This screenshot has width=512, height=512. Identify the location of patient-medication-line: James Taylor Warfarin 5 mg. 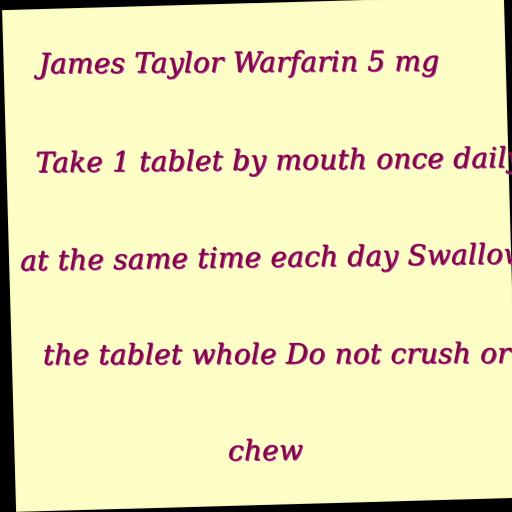
(239, 62).